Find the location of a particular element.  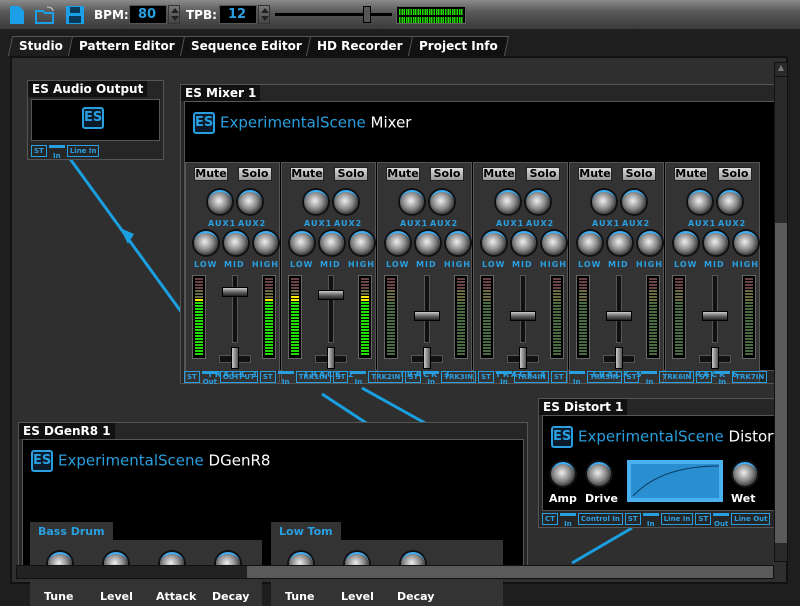

amp-knob is located at coordinates (563, 474).